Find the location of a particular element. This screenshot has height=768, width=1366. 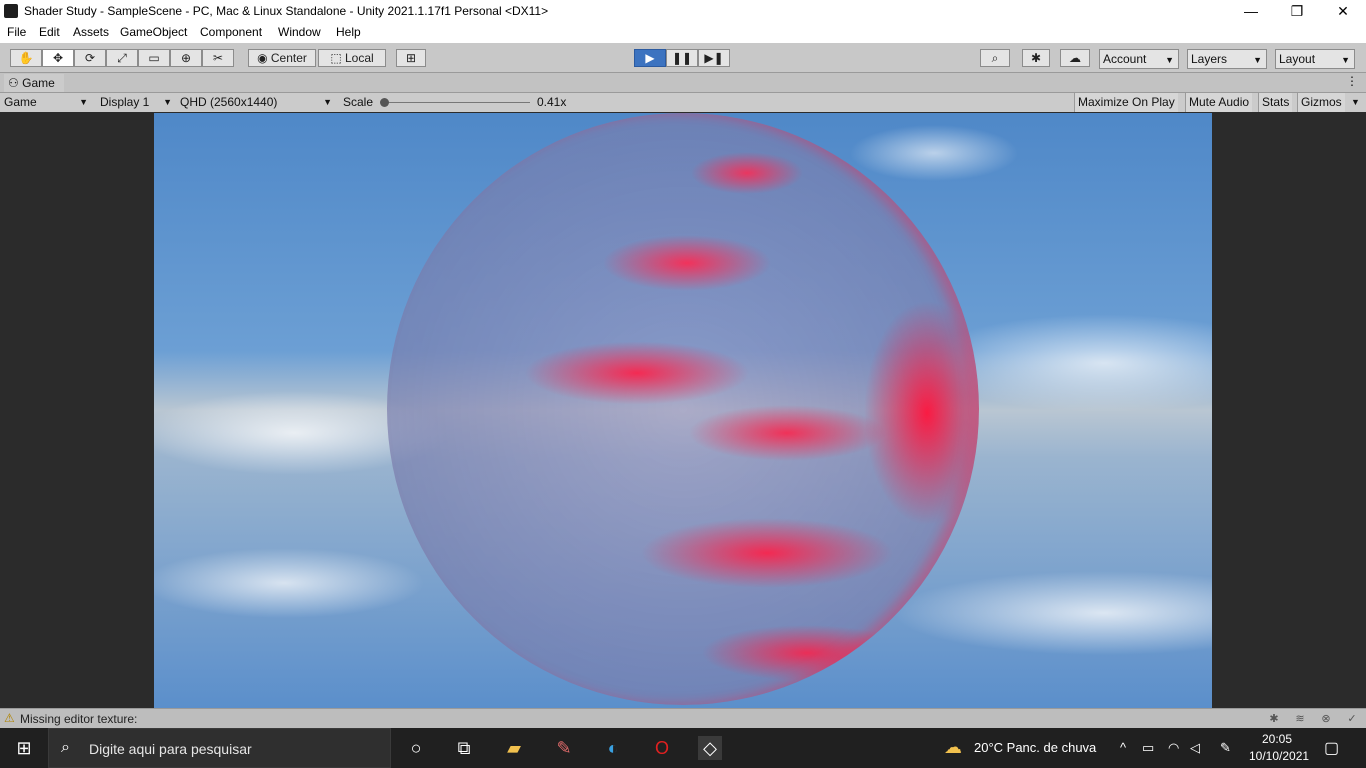

tab-menu-icon: ⋮ is located at coordinates (1352, 81).